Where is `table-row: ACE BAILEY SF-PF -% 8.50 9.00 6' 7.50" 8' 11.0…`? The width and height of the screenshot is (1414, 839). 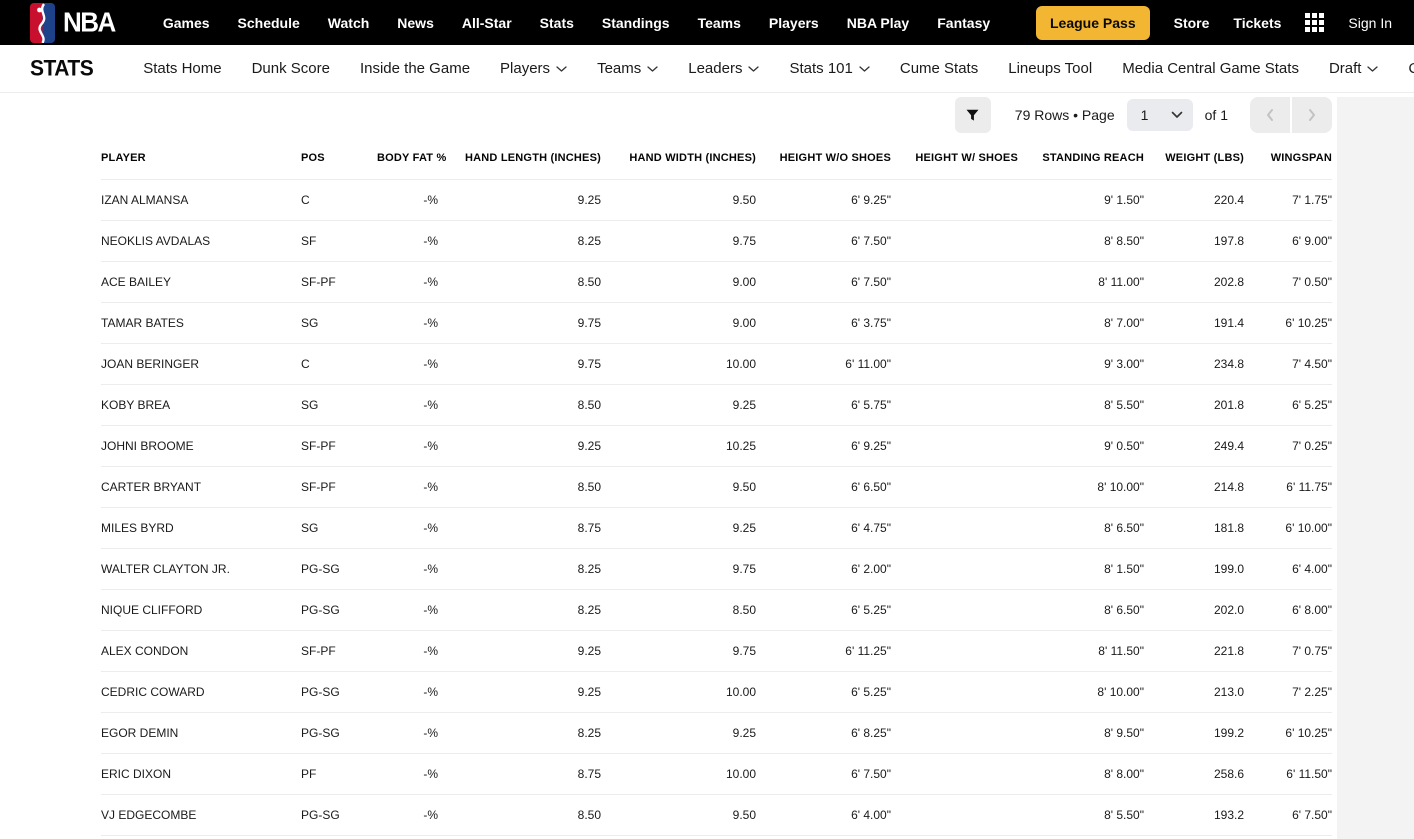 table-row: ACE BAILEY SF-PF -% 8.50 9.00 6' 7.50" 8' 11.0… is located at coordinates (716, 281).